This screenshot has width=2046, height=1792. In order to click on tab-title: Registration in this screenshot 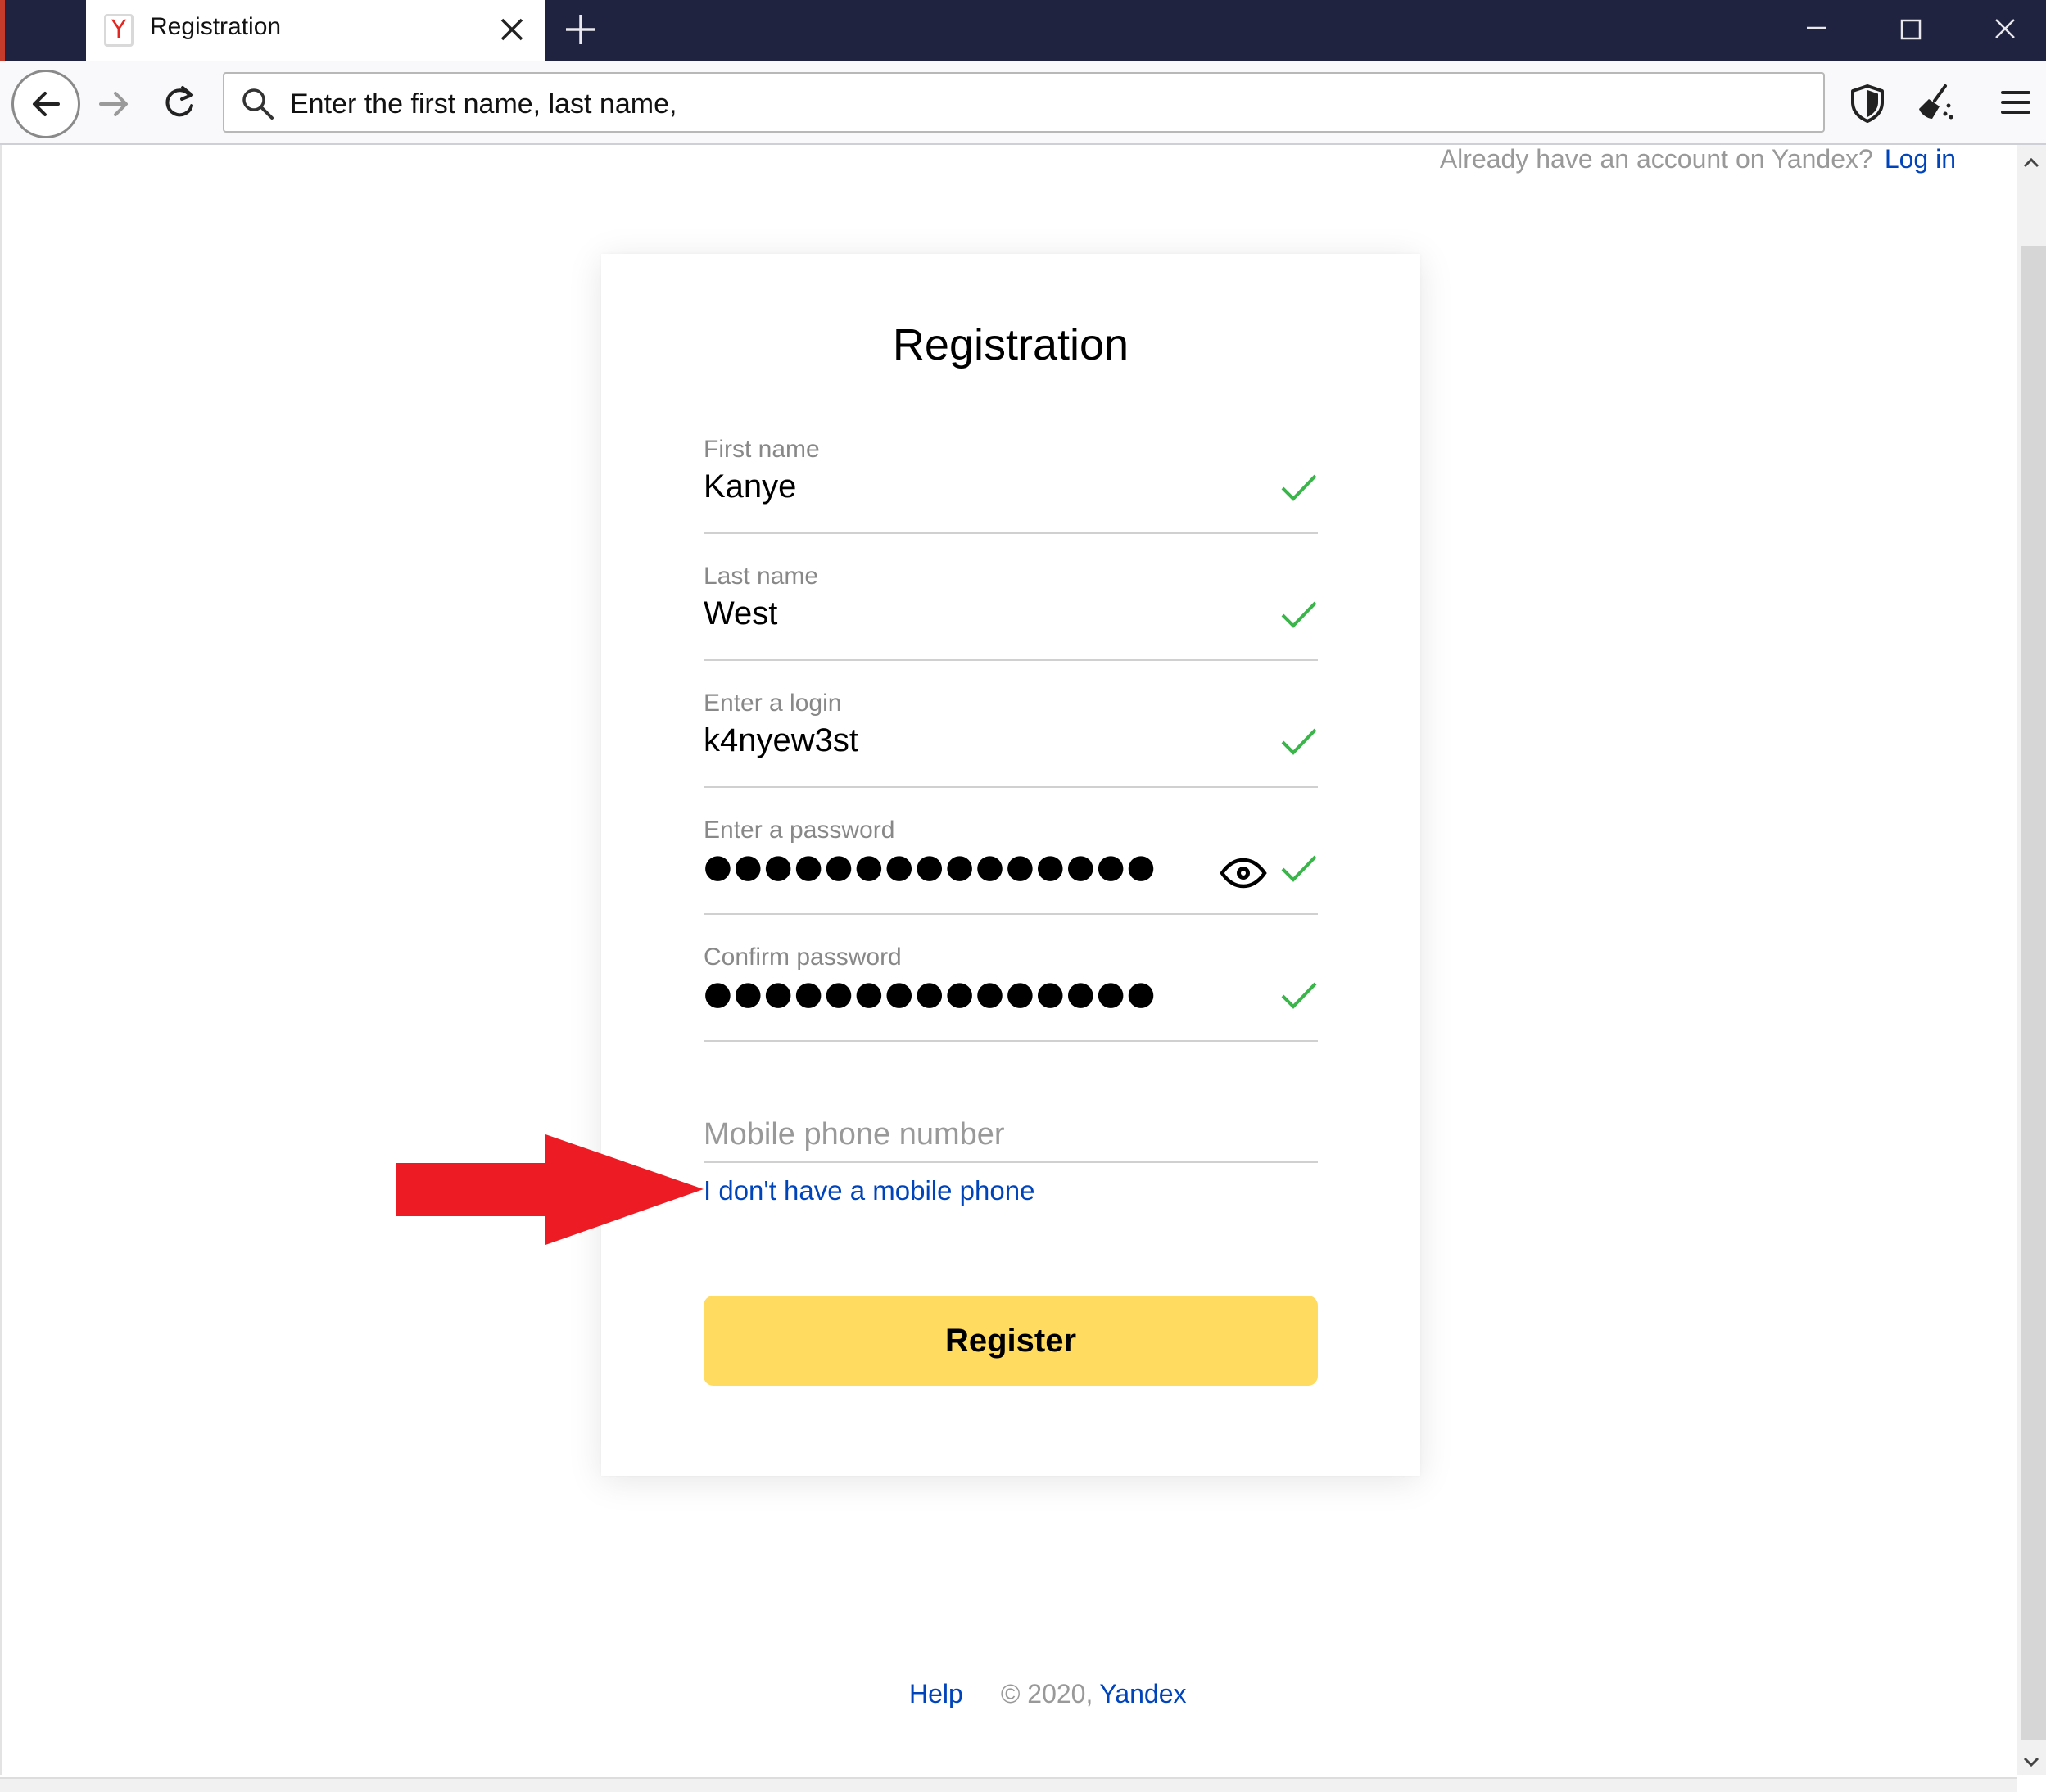, I will do `click(216, 26)`.